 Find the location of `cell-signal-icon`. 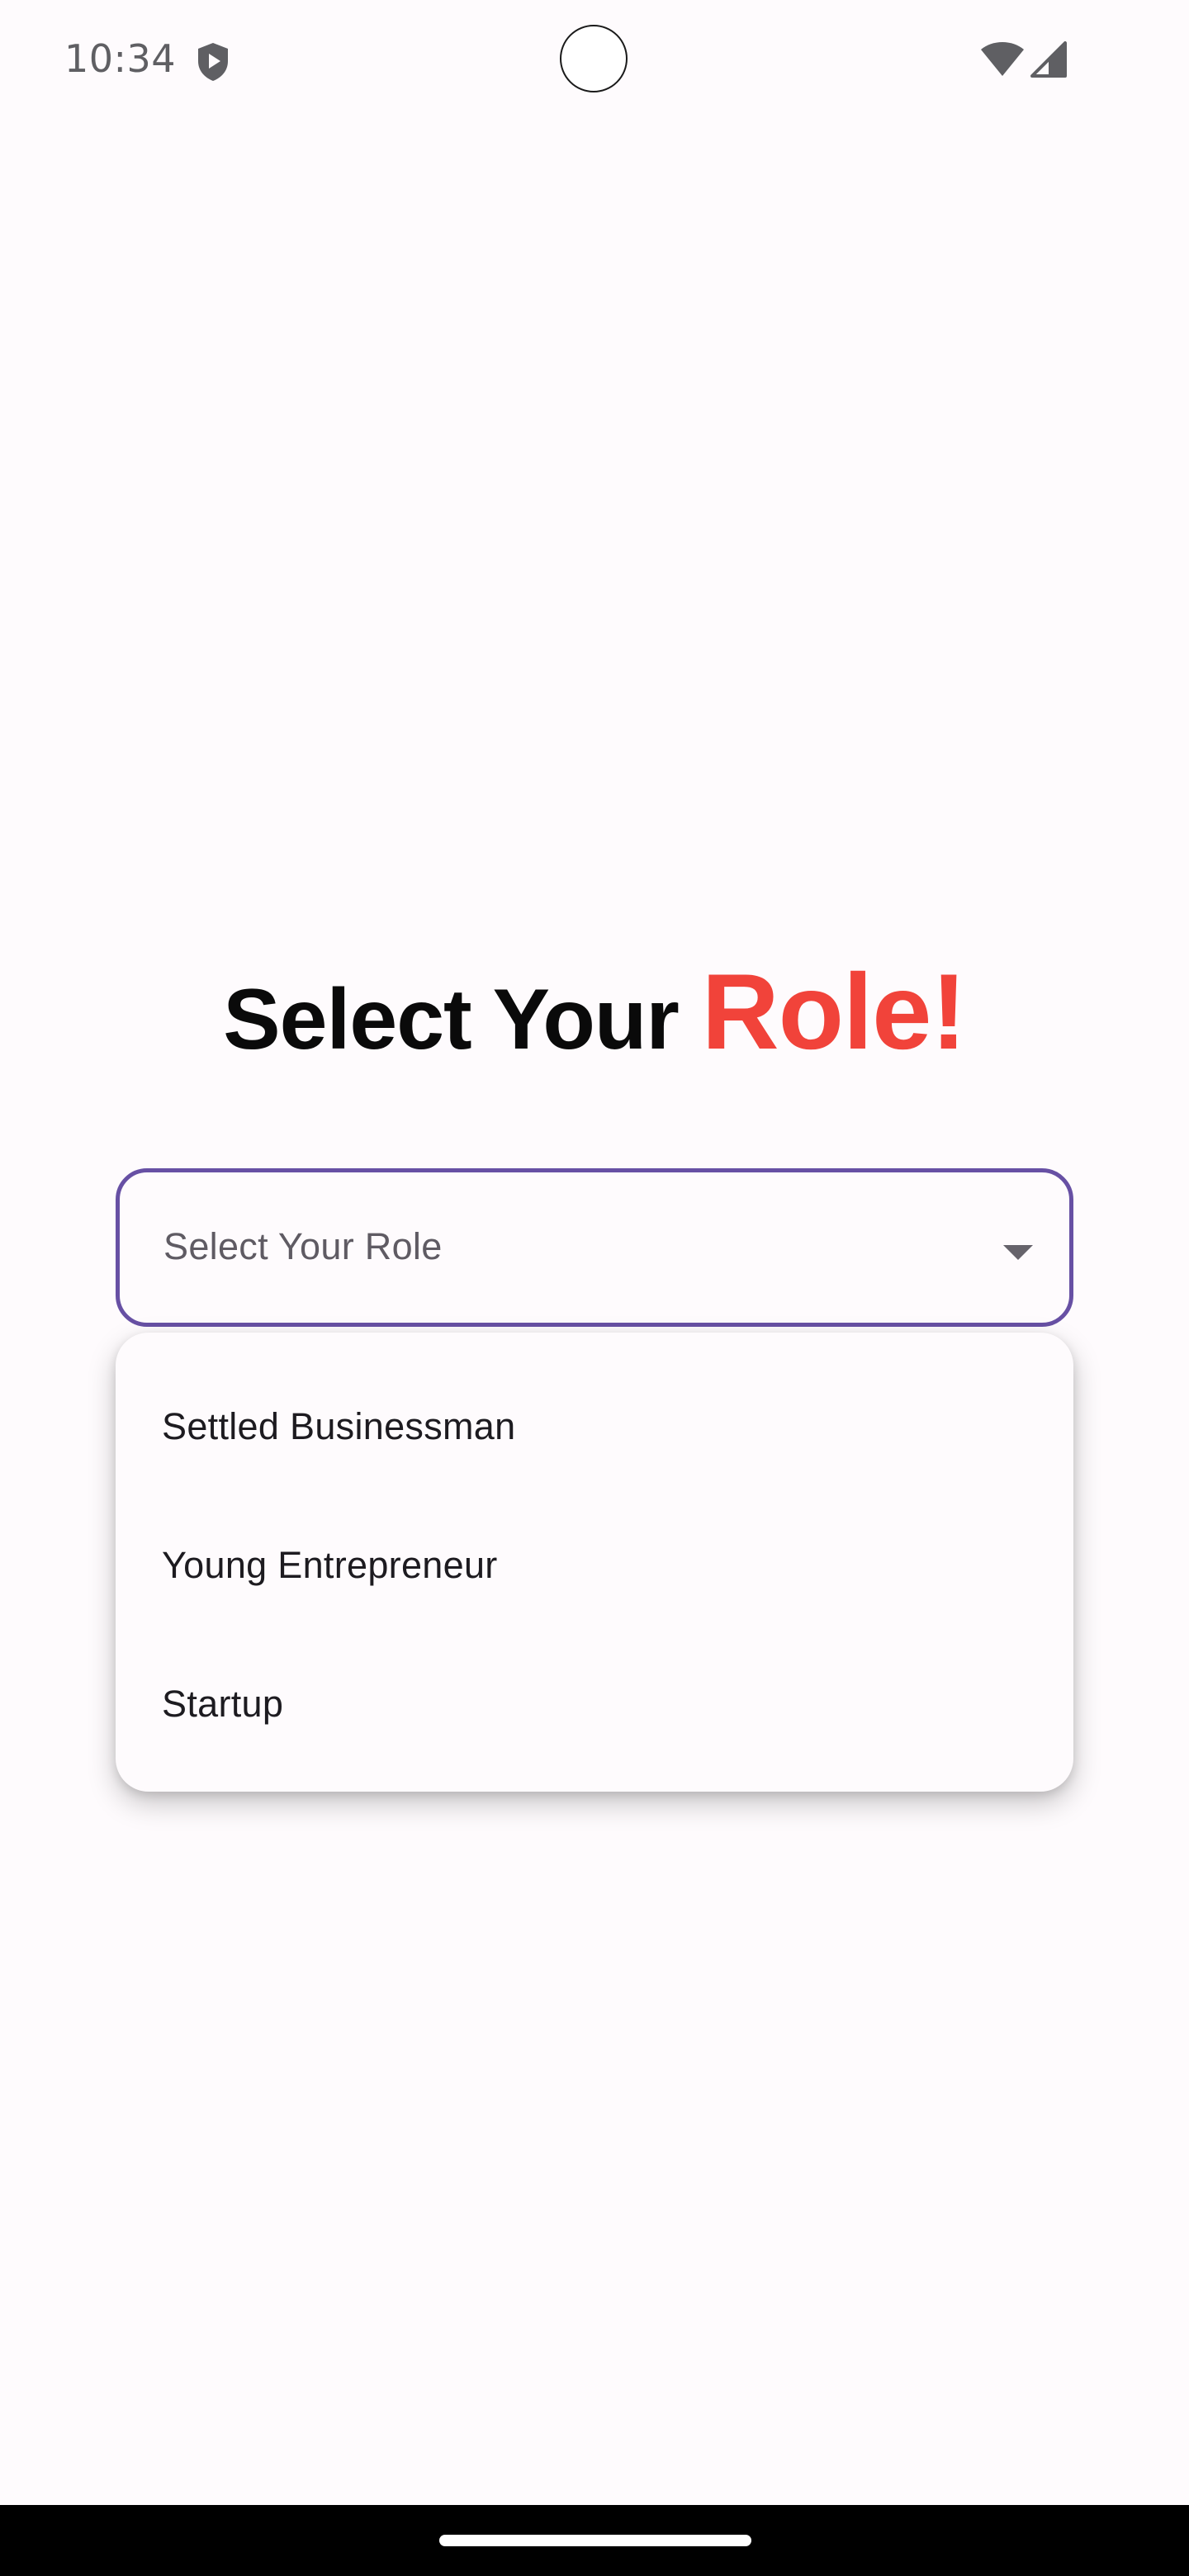

cell-signal-icon is located at coordinates (1048, 59).